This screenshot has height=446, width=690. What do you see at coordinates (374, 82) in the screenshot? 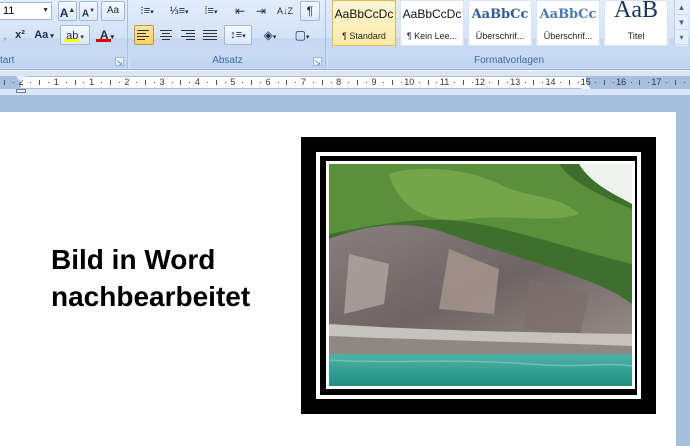
I see `ruler-number: 9` at bounding box center [374, 82].